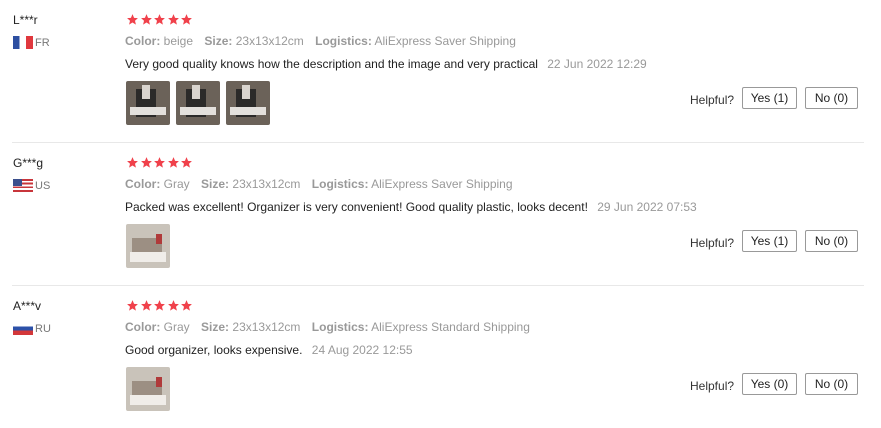 The width and height of the screenshot is (881, 428). I want to click on flag-us-icon, so click(23, 185).